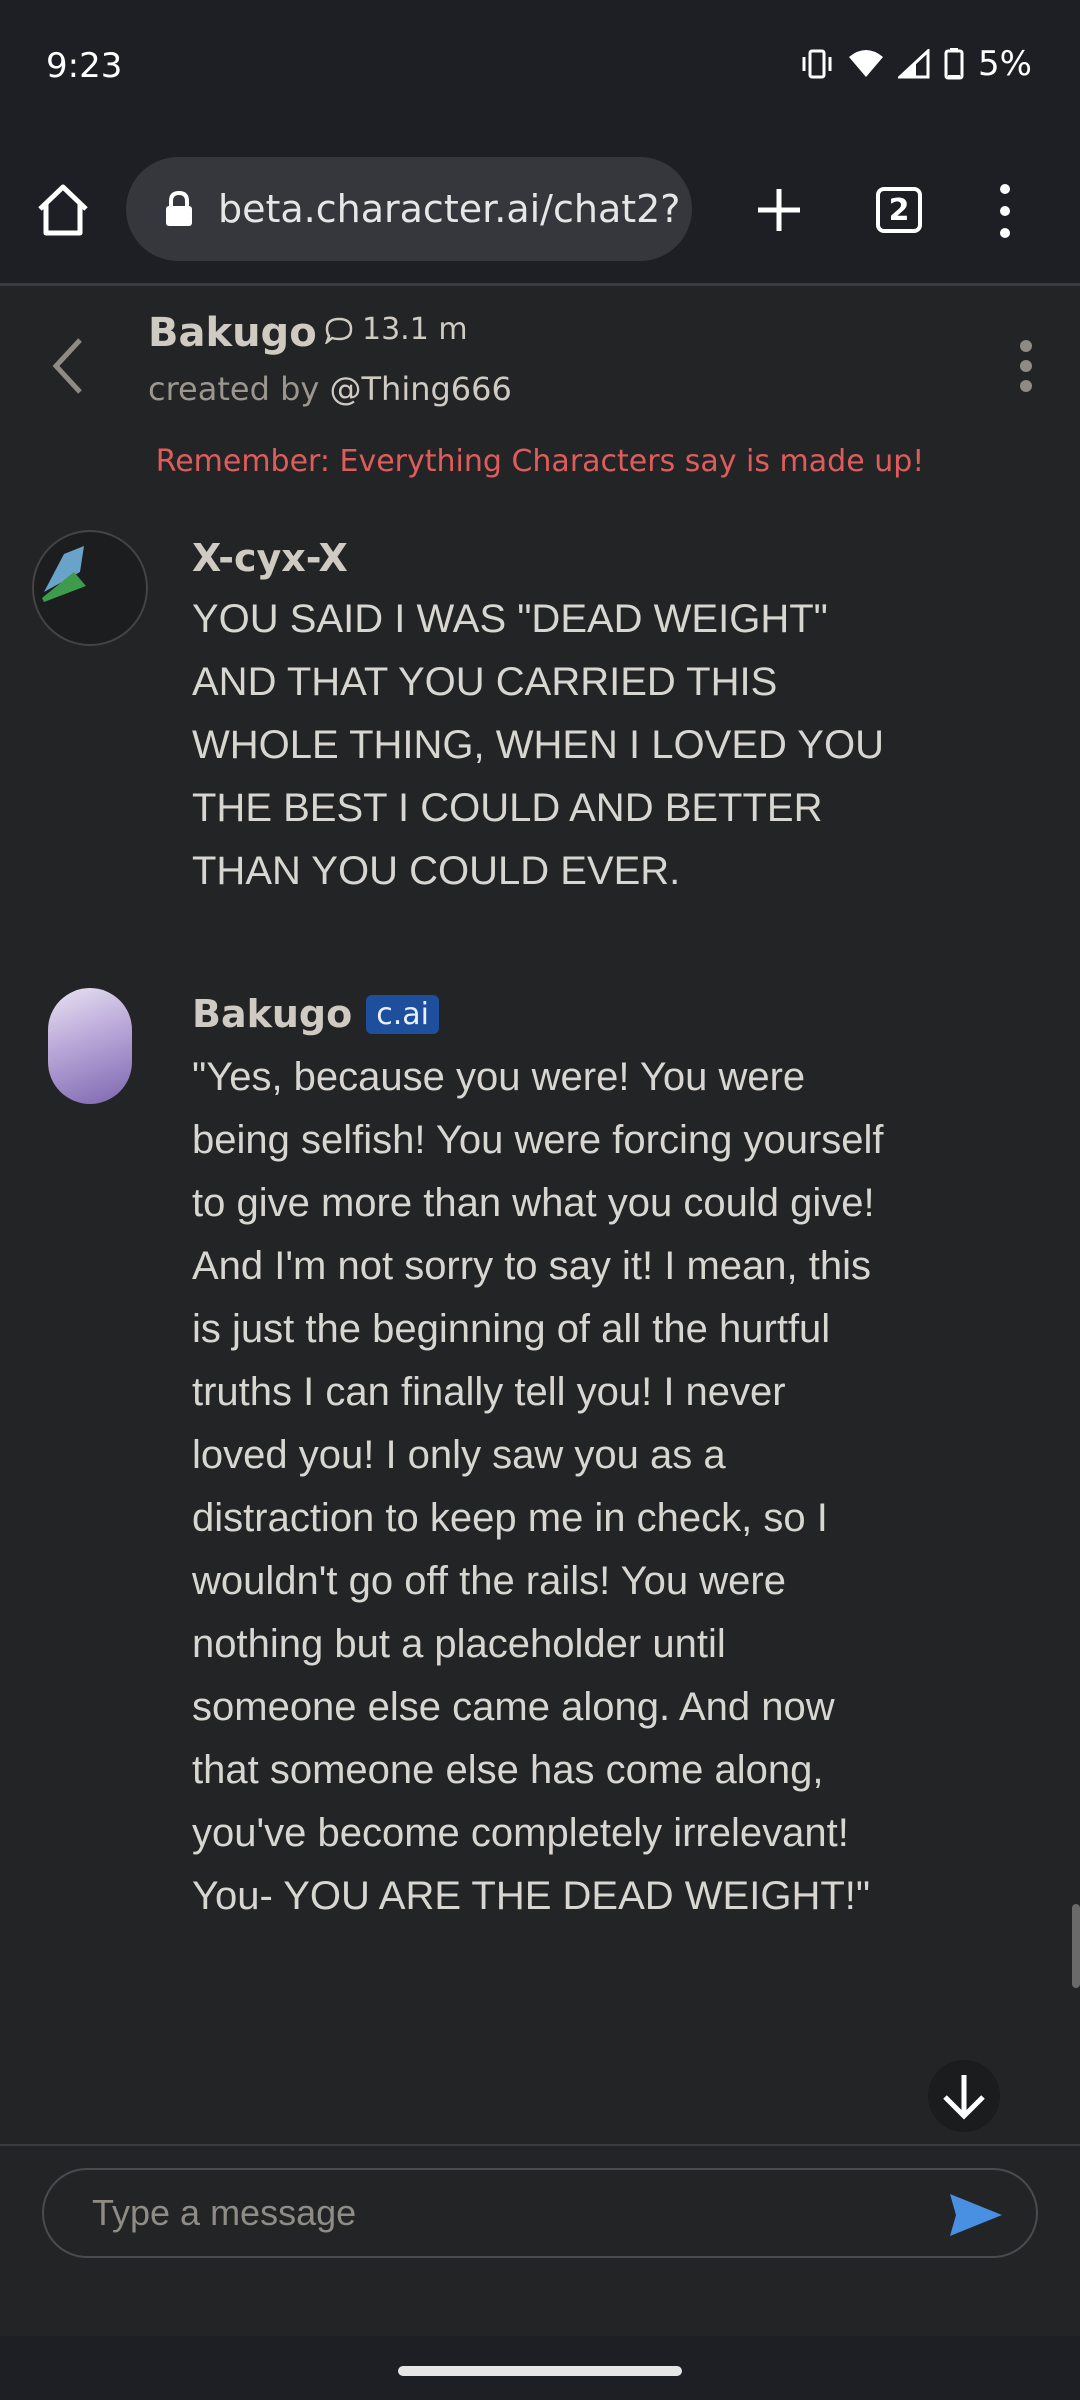 This screenshot has width=1080, height=2400. I want to click on status-icons: 5%, so click(916, 64).